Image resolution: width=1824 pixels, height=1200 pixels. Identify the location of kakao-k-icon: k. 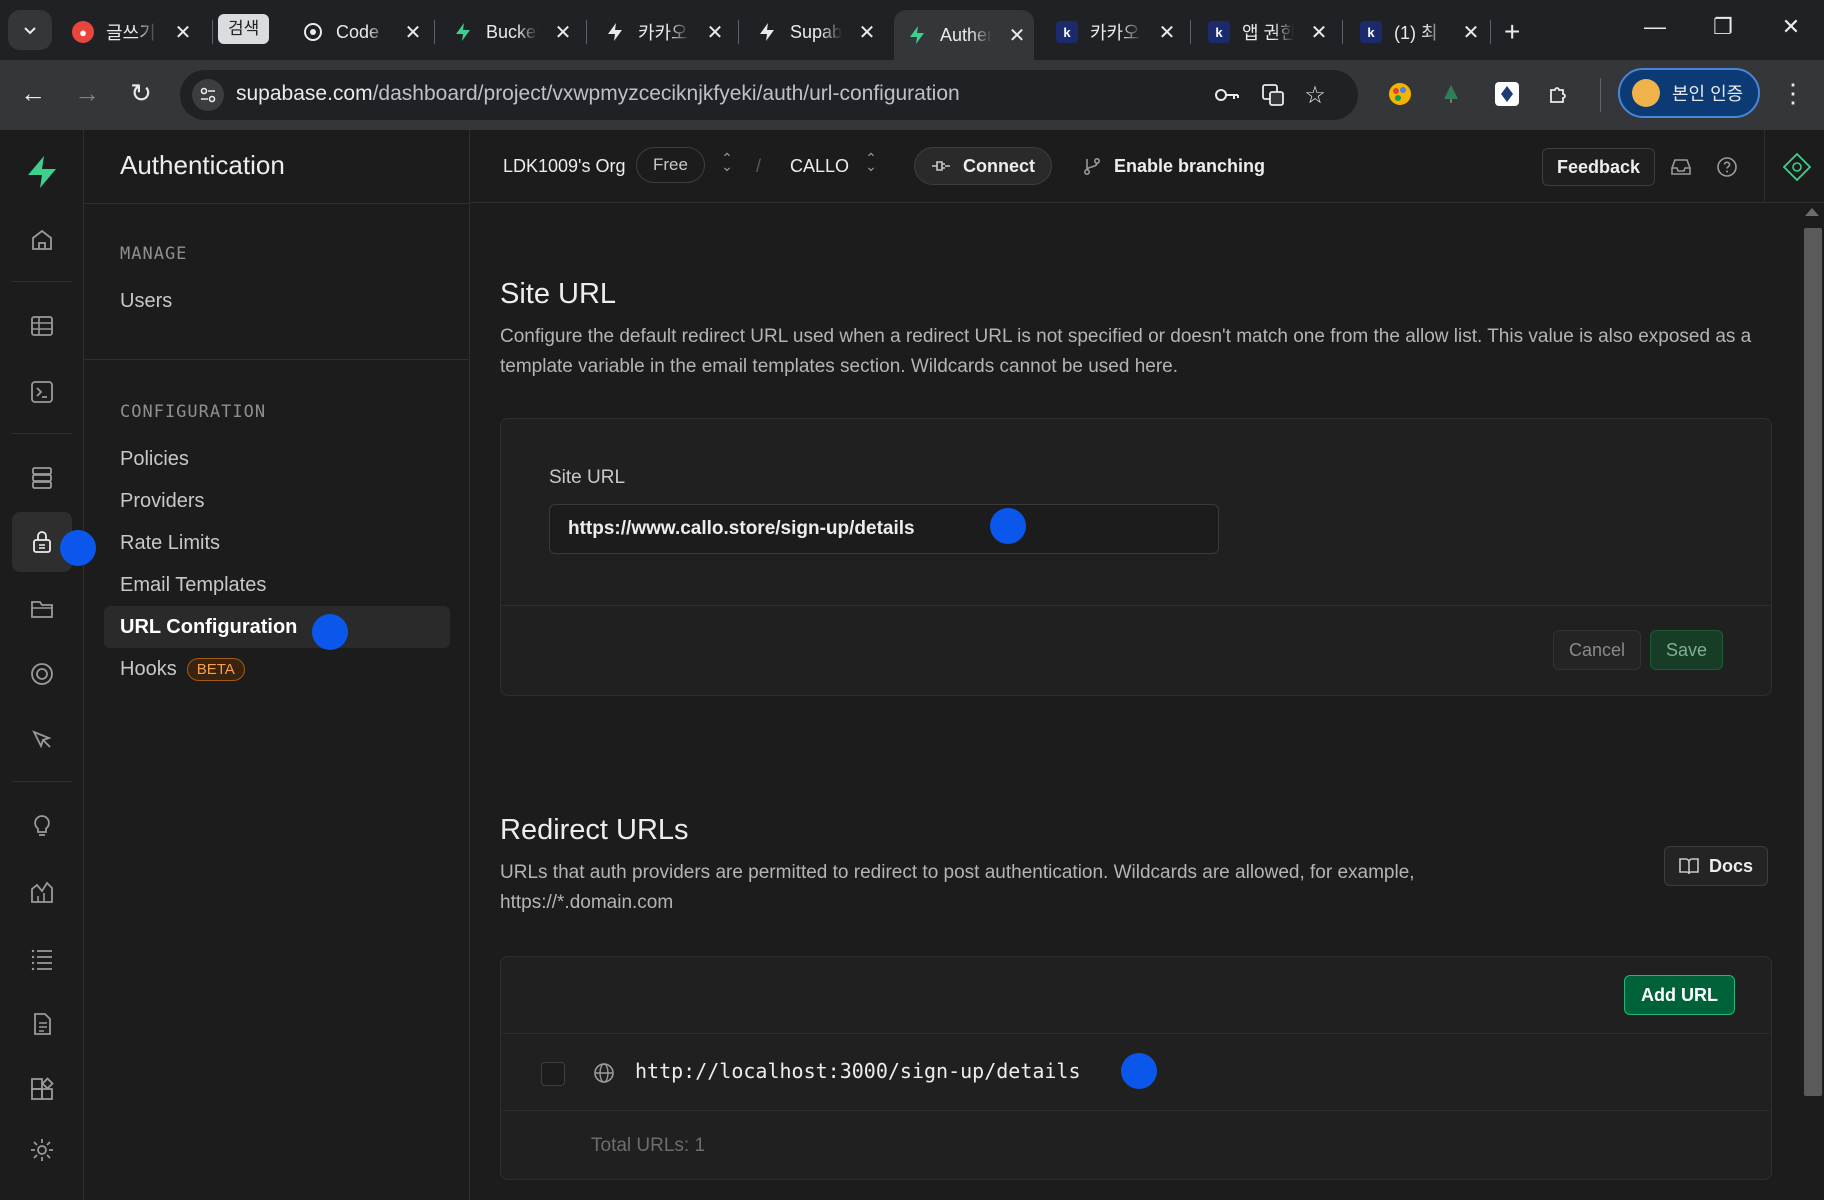
(1219, 32).